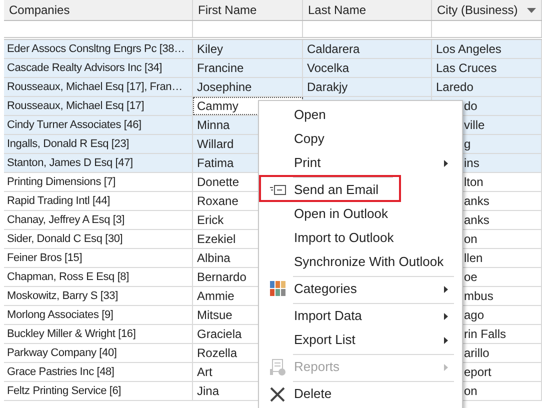 This screenshot has height=408, width=542. What do you see at coordinates (204, 372) in the screenshot?
I see `table-cell-text: Art` at bounding box center [204, 372].